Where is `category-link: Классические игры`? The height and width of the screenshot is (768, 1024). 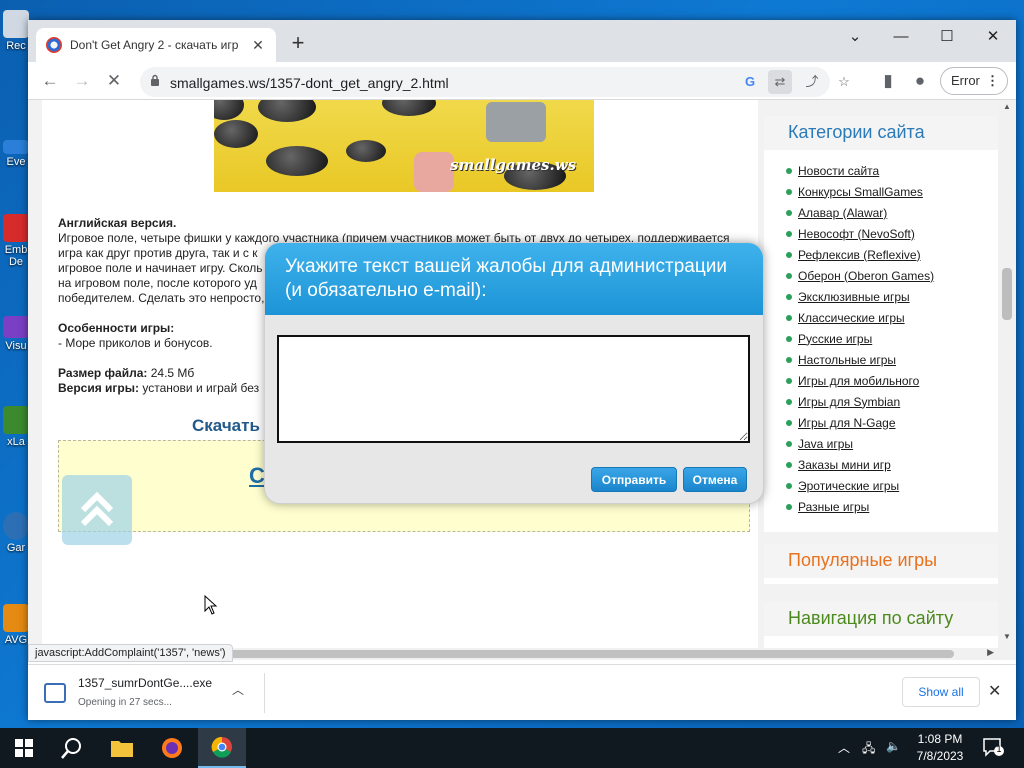 category-link: Классические игры is located at coordinates (851, 318).